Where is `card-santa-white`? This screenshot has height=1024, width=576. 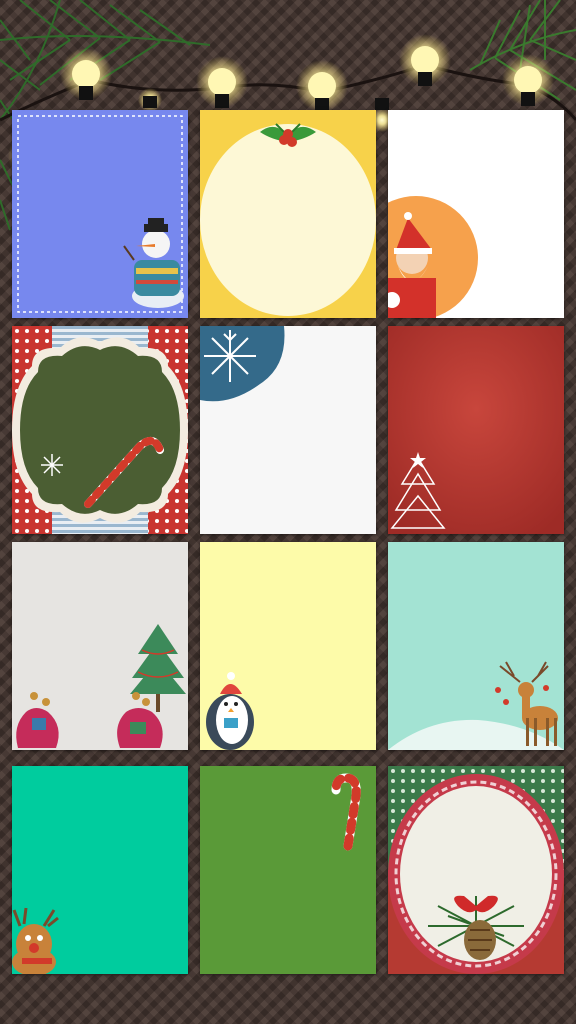 card-santa-white is located at coordinates (476, 214).